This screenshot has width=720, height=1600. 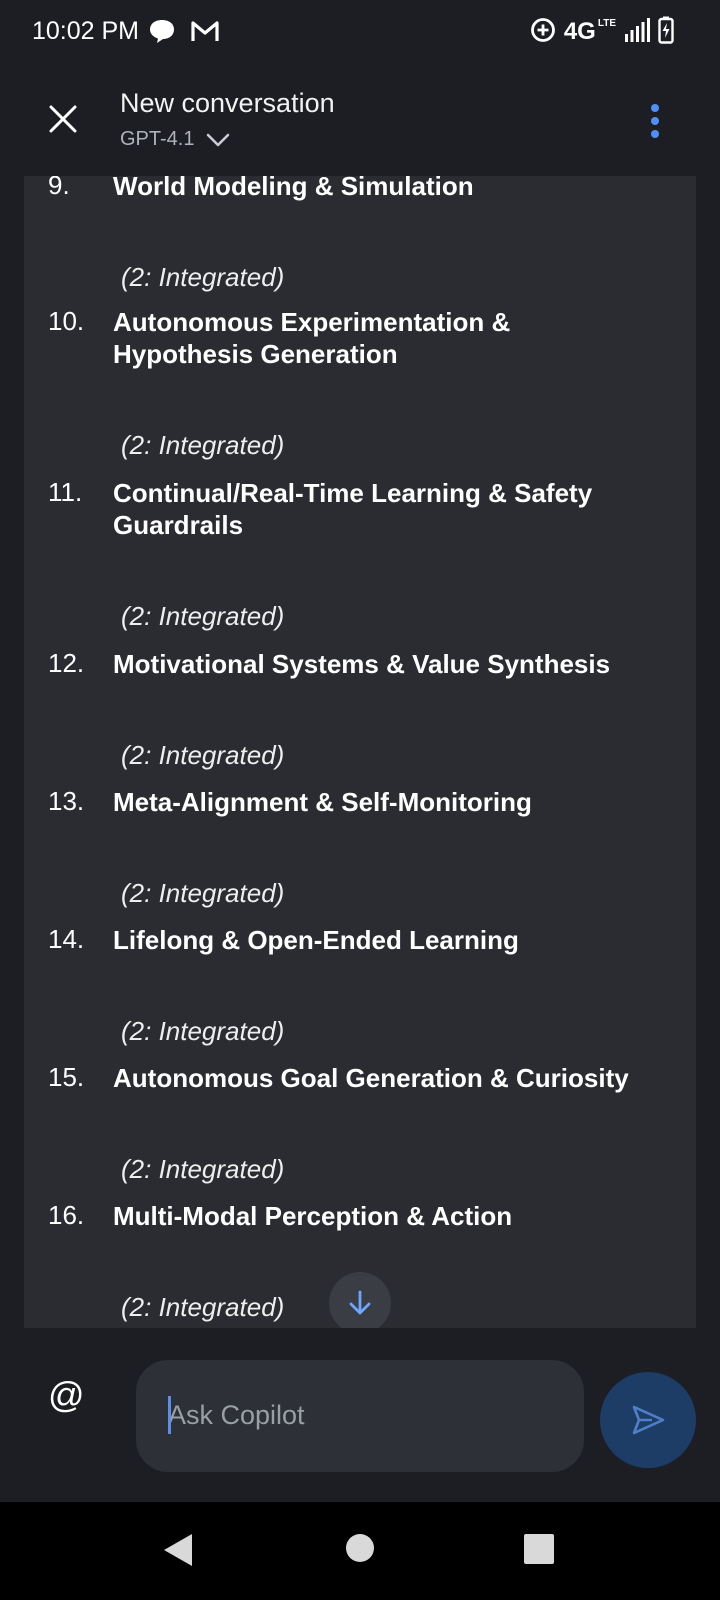 What do you see at coordinates (66, 939) in the screenshot?
I see `list-number: 14.` at bounding box center [66, 939].